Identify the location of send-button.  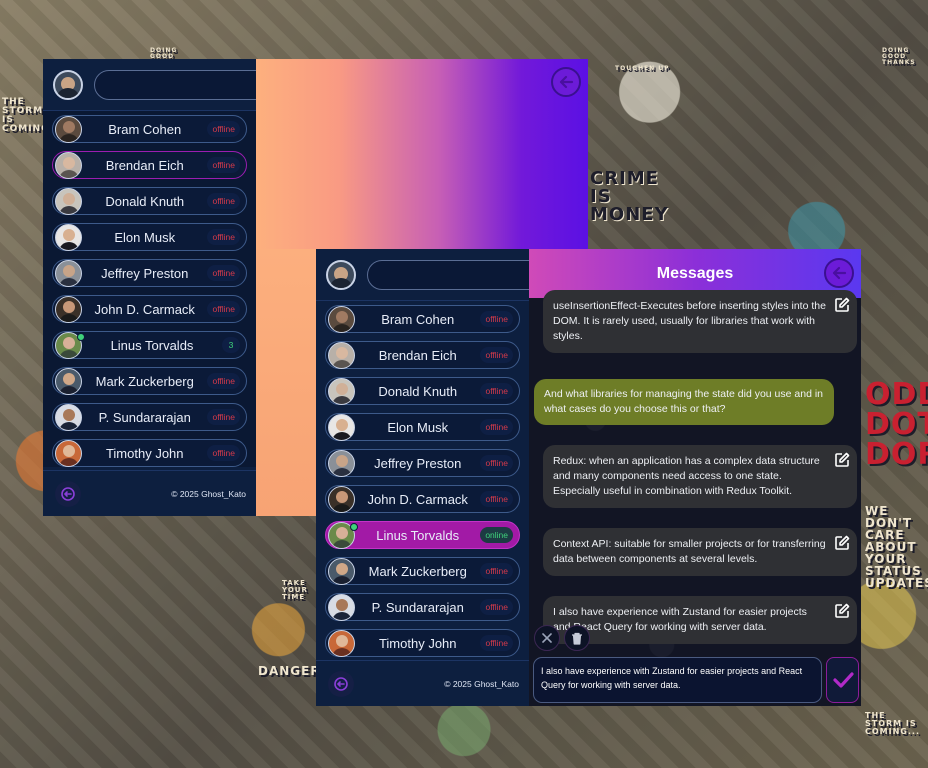
(842, 680).